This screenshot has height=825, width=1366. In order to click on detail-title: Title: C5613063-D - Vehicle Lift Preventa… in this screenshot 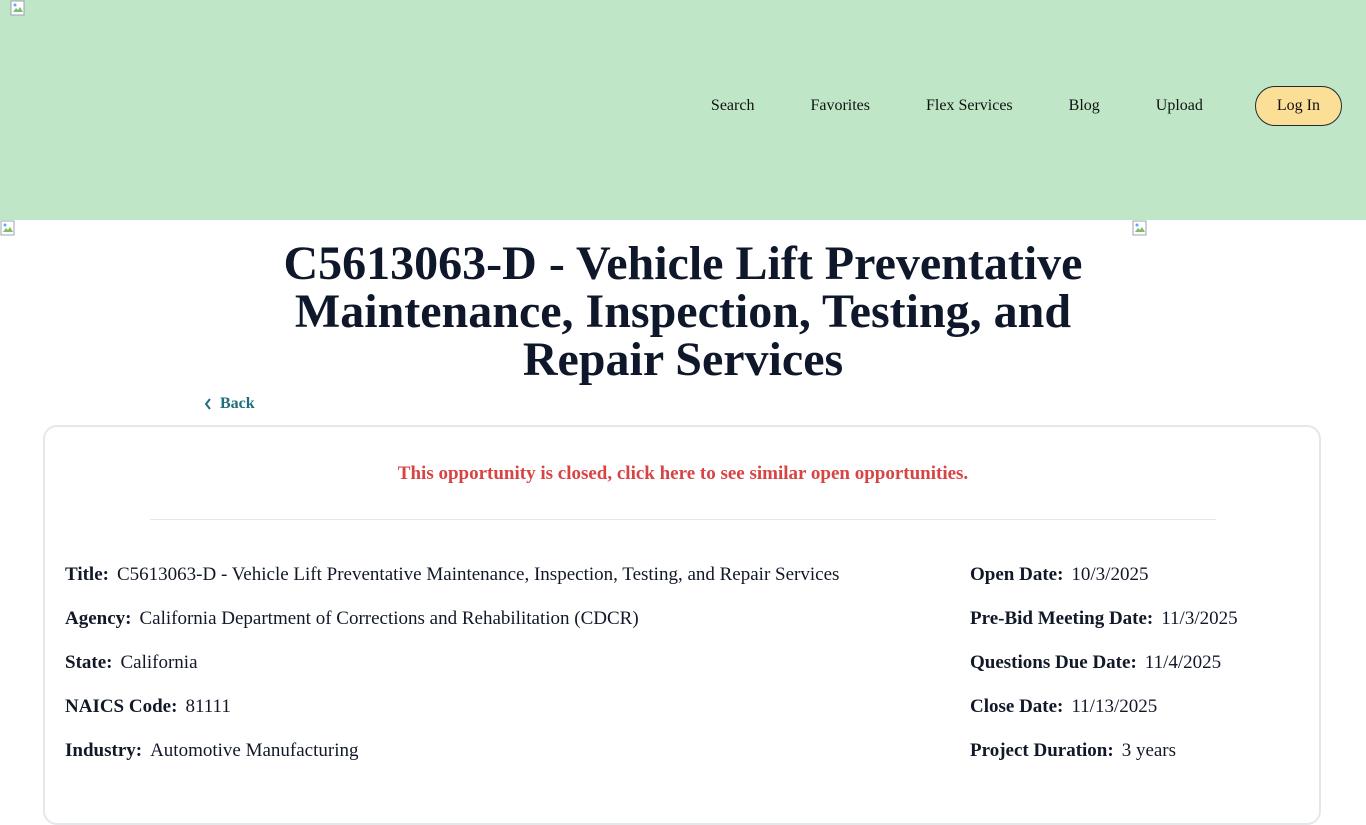, I will do `click(452, 574)`.